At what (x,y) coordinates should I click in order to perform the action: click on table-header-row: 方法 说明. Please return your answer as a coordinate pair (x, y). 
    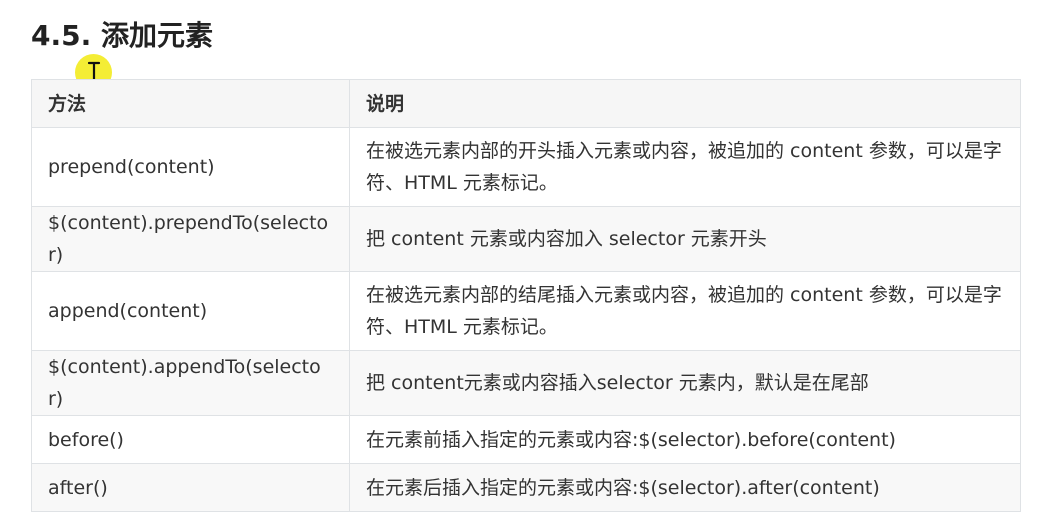
    Looking at the image, I should click on (526, 103).